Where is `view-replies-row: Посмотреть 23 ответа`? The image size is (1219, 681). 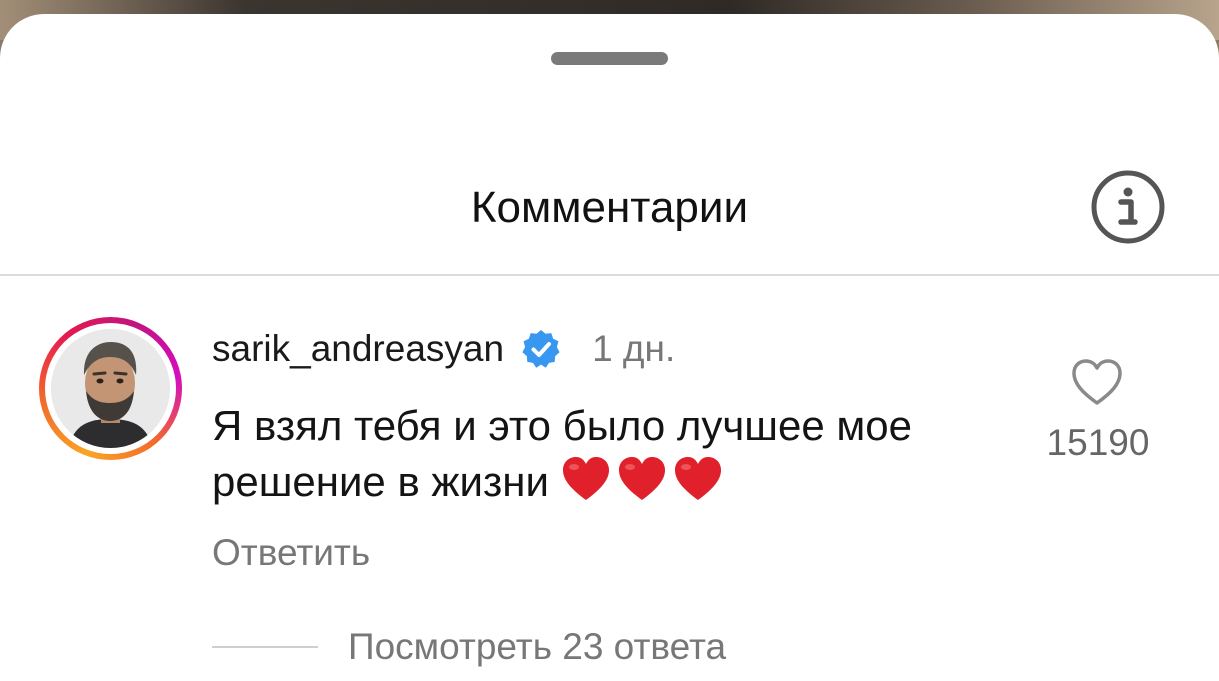 view-replies-row: Посмотреть 23 ответа is located at coordinates (469, 647).